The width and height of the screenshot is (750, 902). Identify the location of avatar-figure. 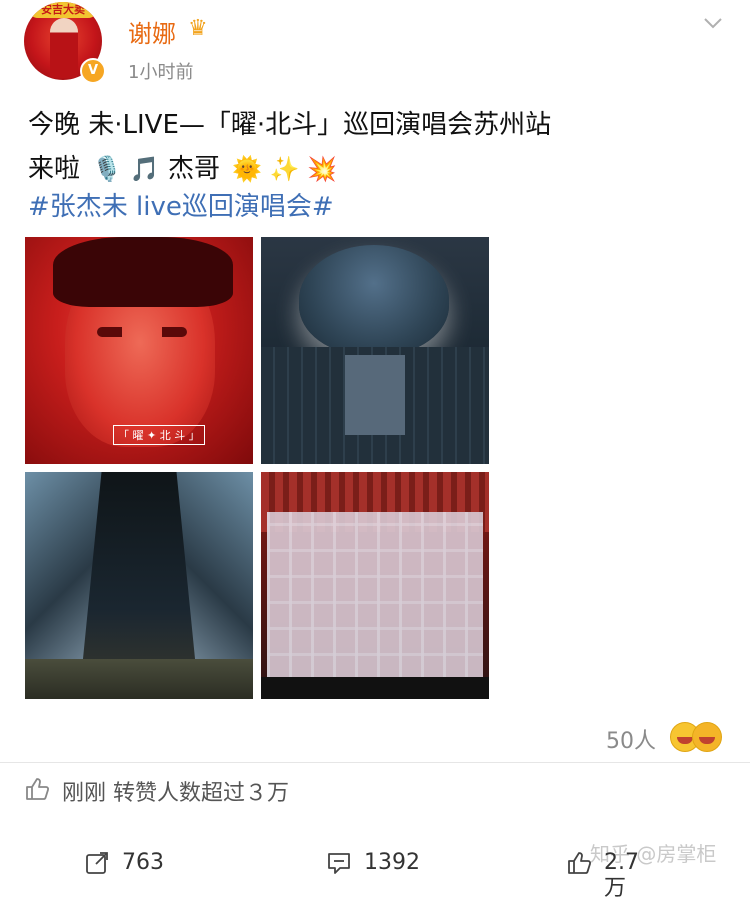
(64, 48).